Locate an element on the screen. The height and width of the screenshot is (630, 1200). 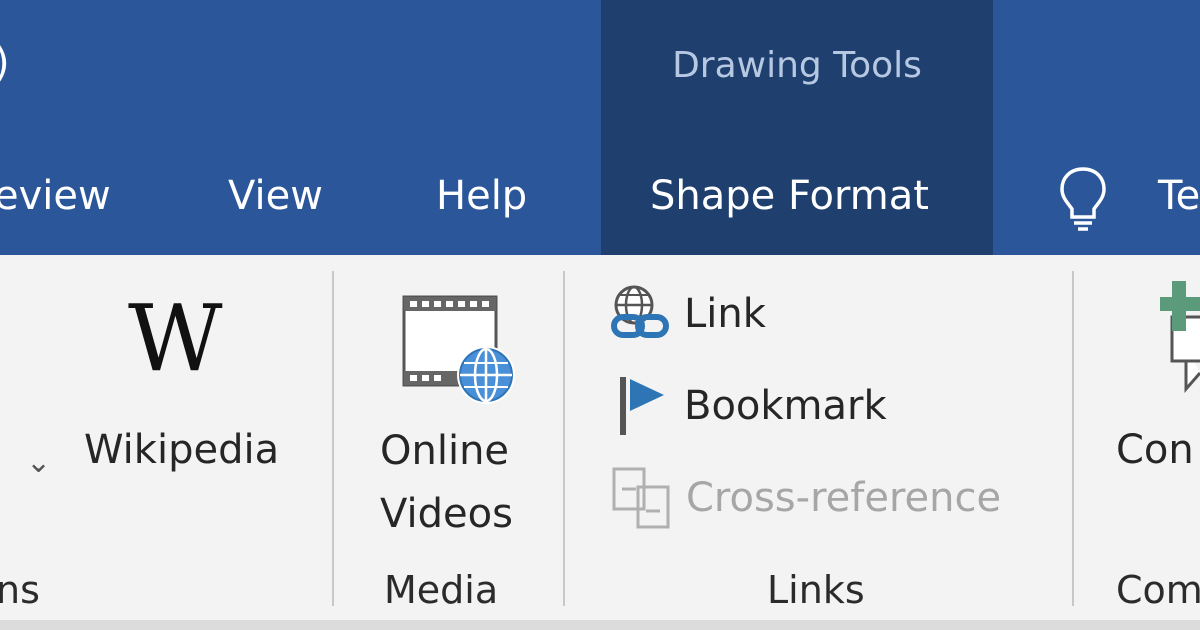
tab-shape-format: Shape Format is located at coordinates (789, 196).